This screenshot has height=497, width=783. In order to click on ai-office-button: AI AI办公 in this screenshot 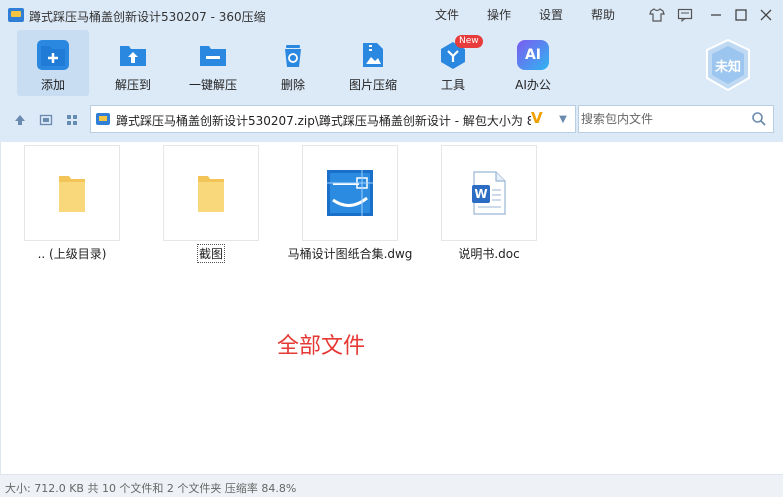, I will do `click(533, 63)`.